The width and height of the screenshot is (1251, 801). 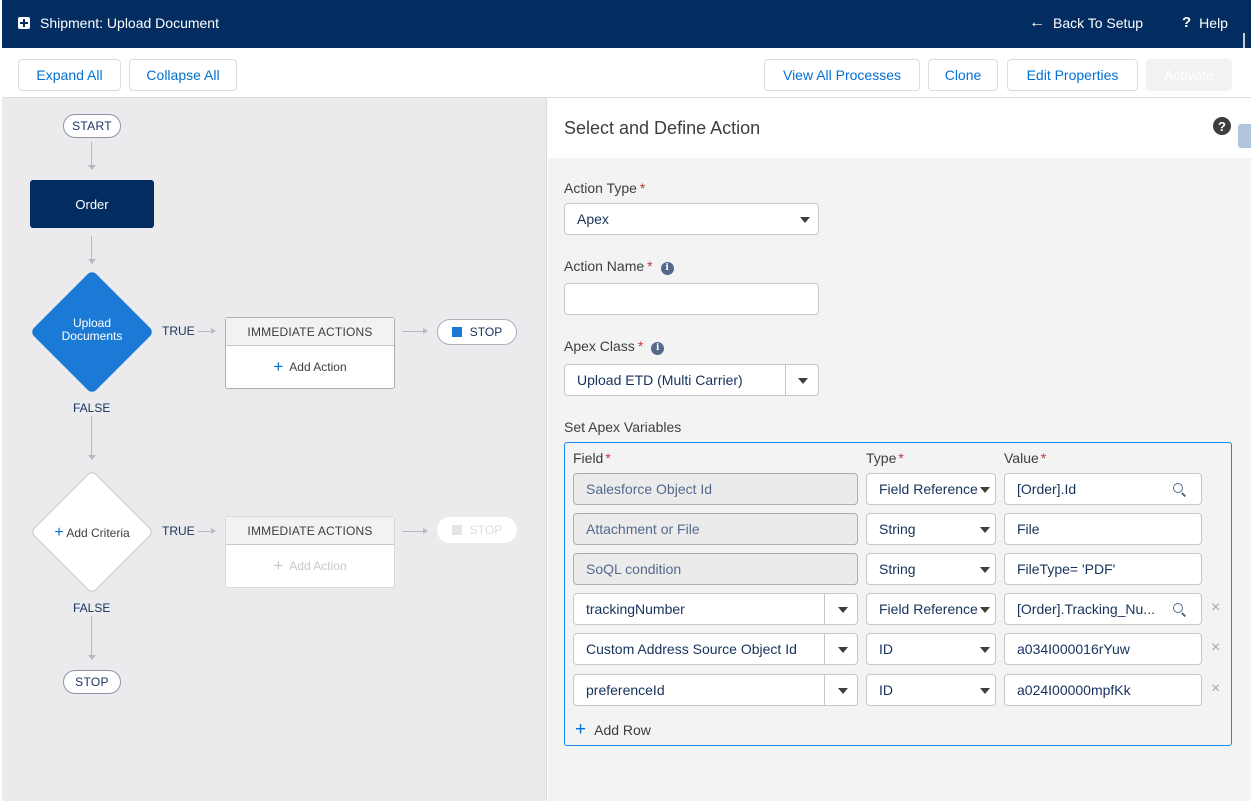 I want to click on view-all-processes-button: View All Processes, so click(x=842, y=75).